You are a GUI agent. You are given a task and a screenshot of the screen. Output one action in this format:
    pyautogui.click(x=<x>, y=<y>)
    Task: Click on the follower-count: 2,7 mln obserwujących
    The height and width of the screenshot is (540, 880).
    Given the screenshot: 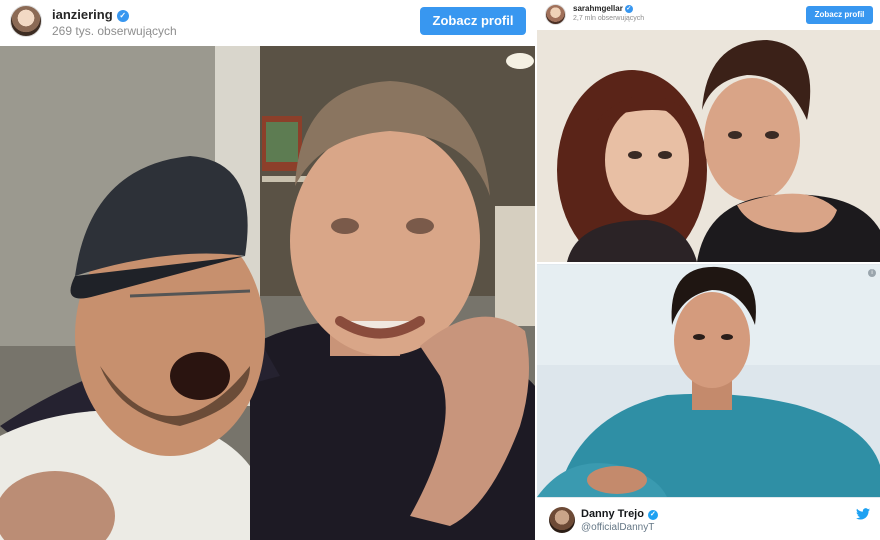 What is the action you would take?
    pyautogui.click(x=609, y=18)
    